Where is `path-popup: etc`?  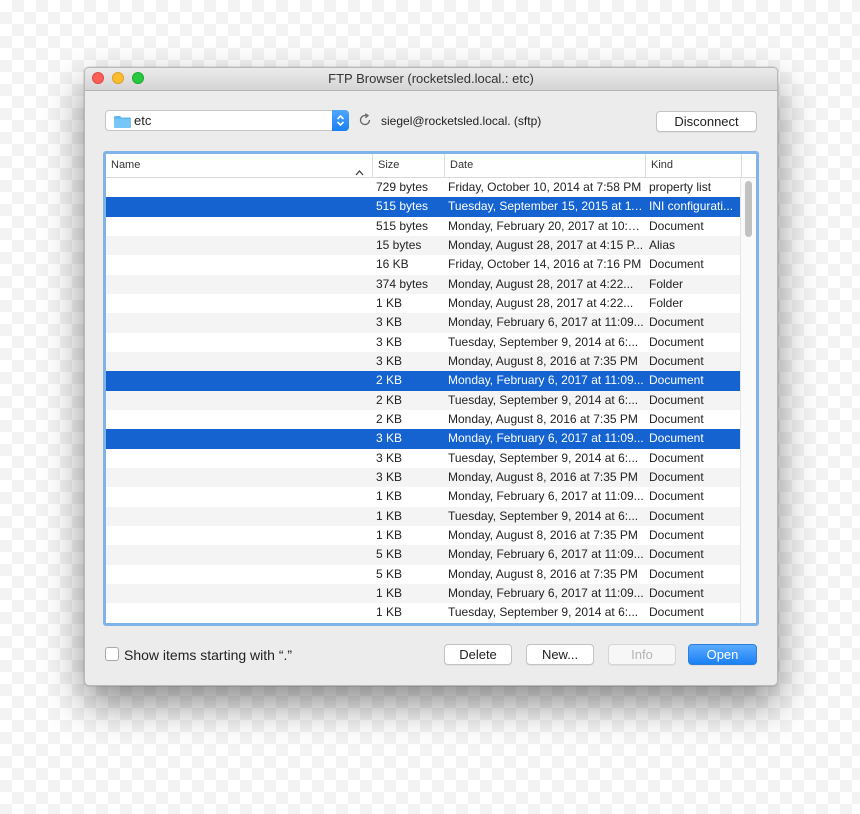
path-popup: etc is located at coordinates (227, 120).